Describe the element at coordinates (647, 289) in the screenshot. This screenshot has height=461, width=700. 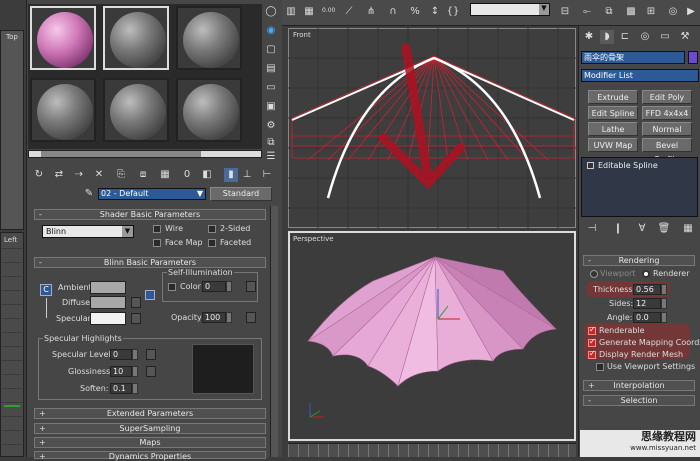
I see `thickness-spinner: 0.56` at that location.